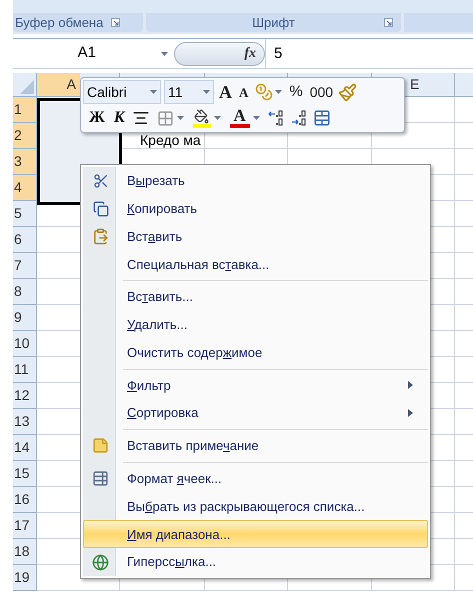  Describe the element at coordinates (170, 140) in the screenshot. I see `cell-text: Кредо ма` at that location.